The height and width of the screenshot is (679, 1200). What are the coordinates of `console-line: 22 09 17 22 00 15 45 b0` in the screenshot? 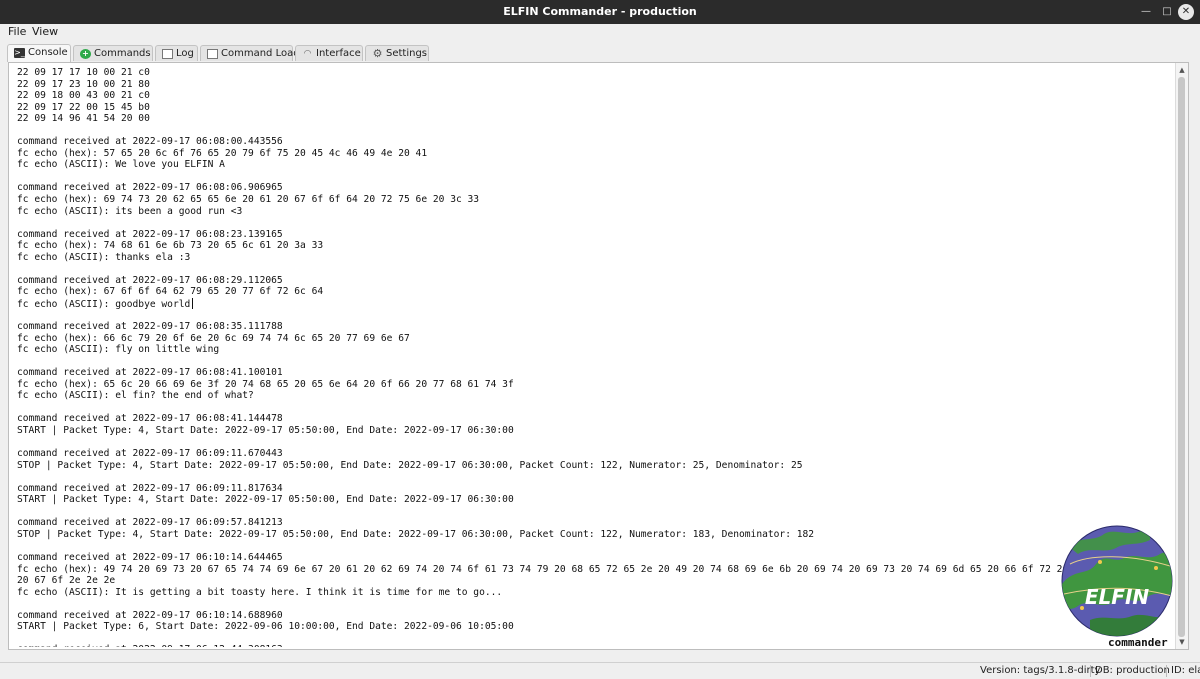 It's located at (83, 107).